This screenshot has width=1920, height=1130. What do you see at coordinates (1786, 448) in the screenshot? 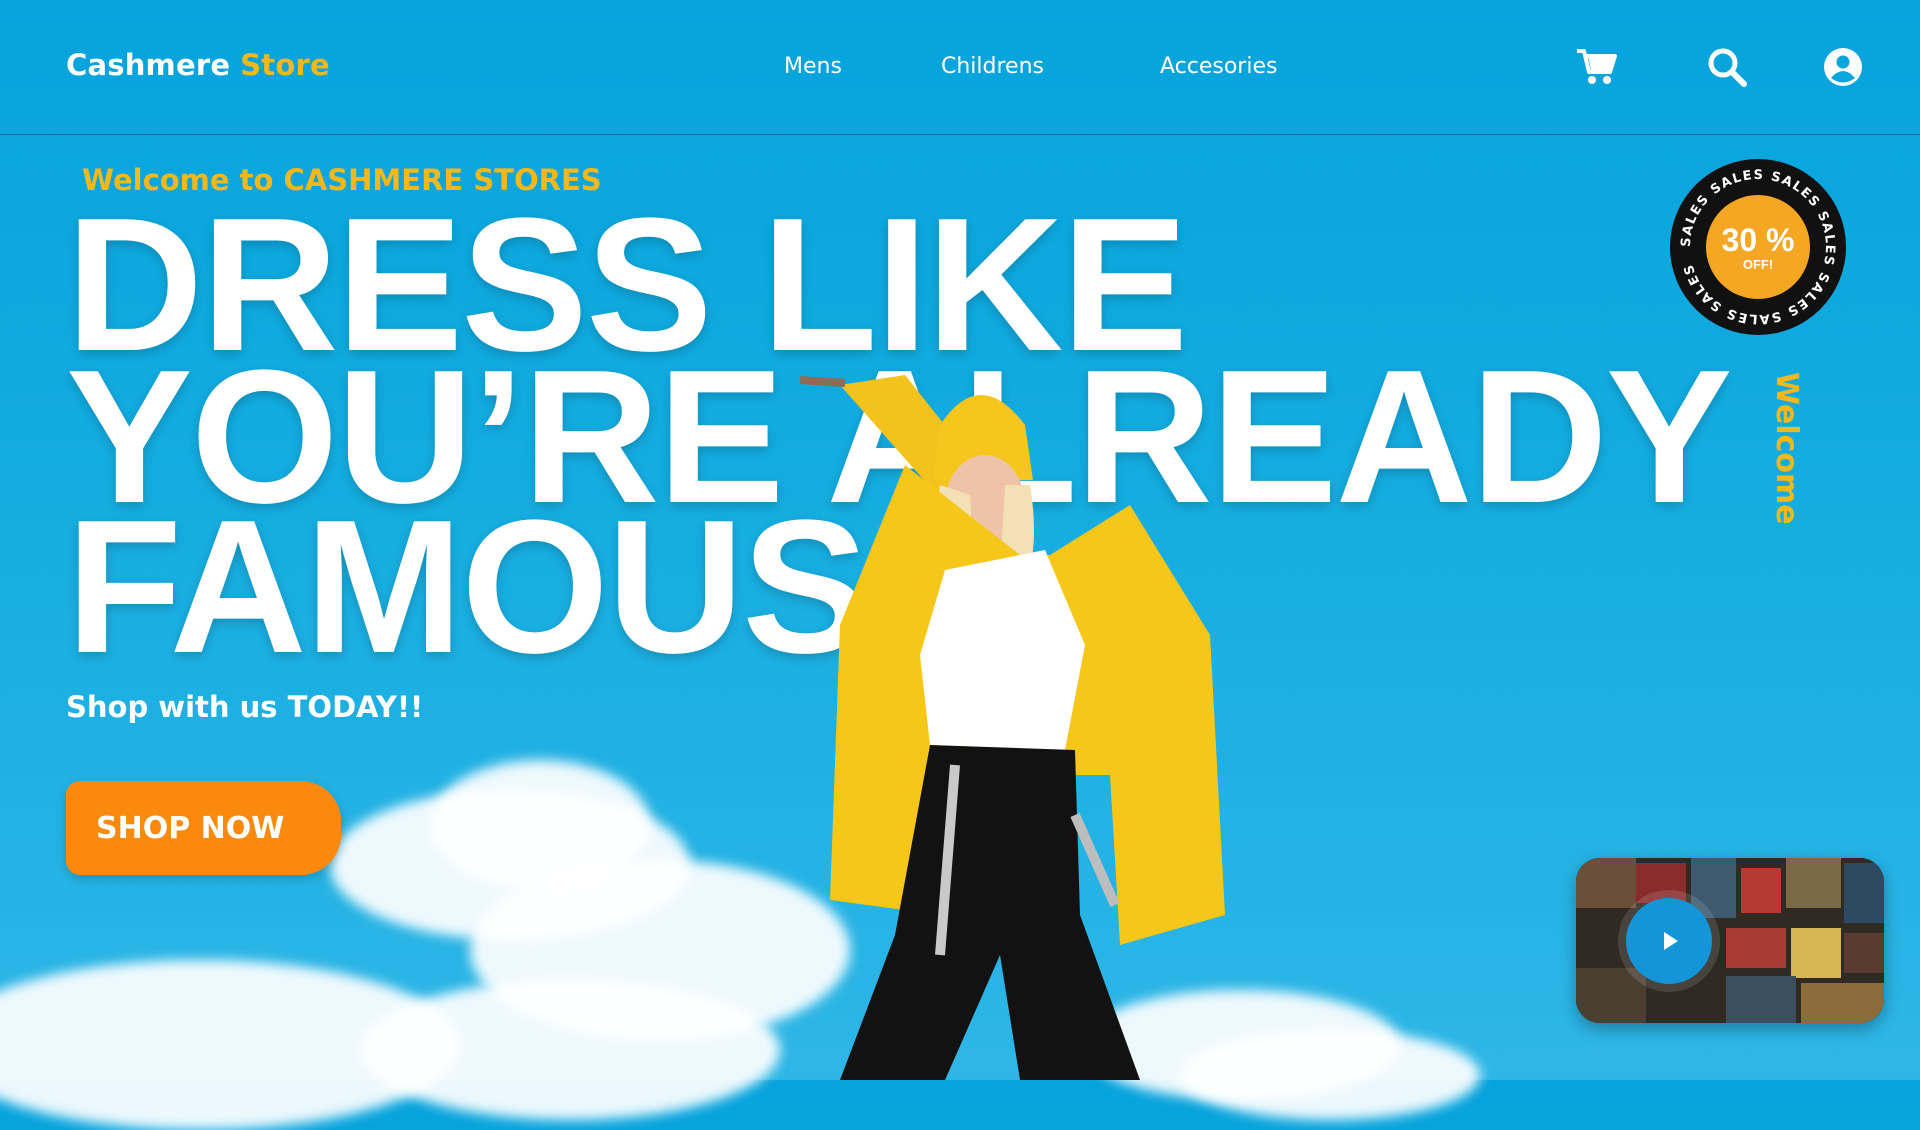
I see `vertical-welcome-text: Welcome` at bounding box center [1786, 448].